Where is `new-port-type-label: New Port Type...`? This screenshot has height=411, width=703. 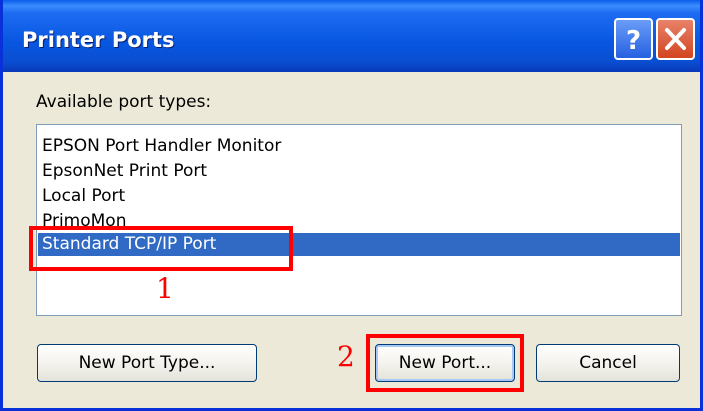 new-port-type-label: New Port Type... is located at coordinates (147, 363).